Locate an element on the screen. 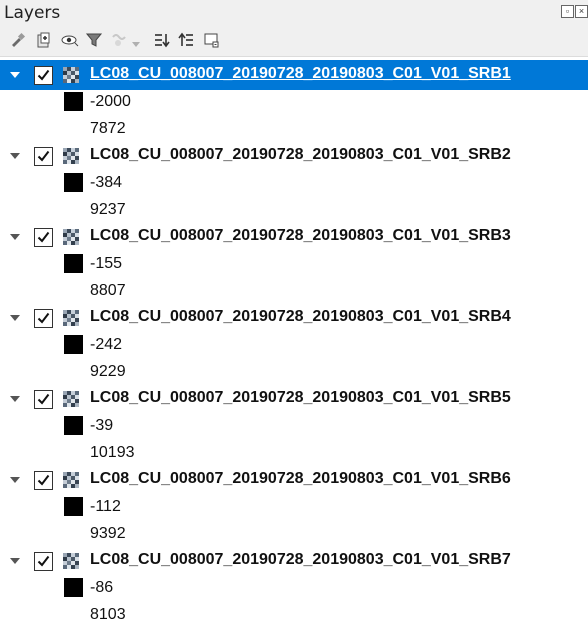 This screenshot has width=588, height=633. close-panel-icon: × is located at coordinates (581, 11).